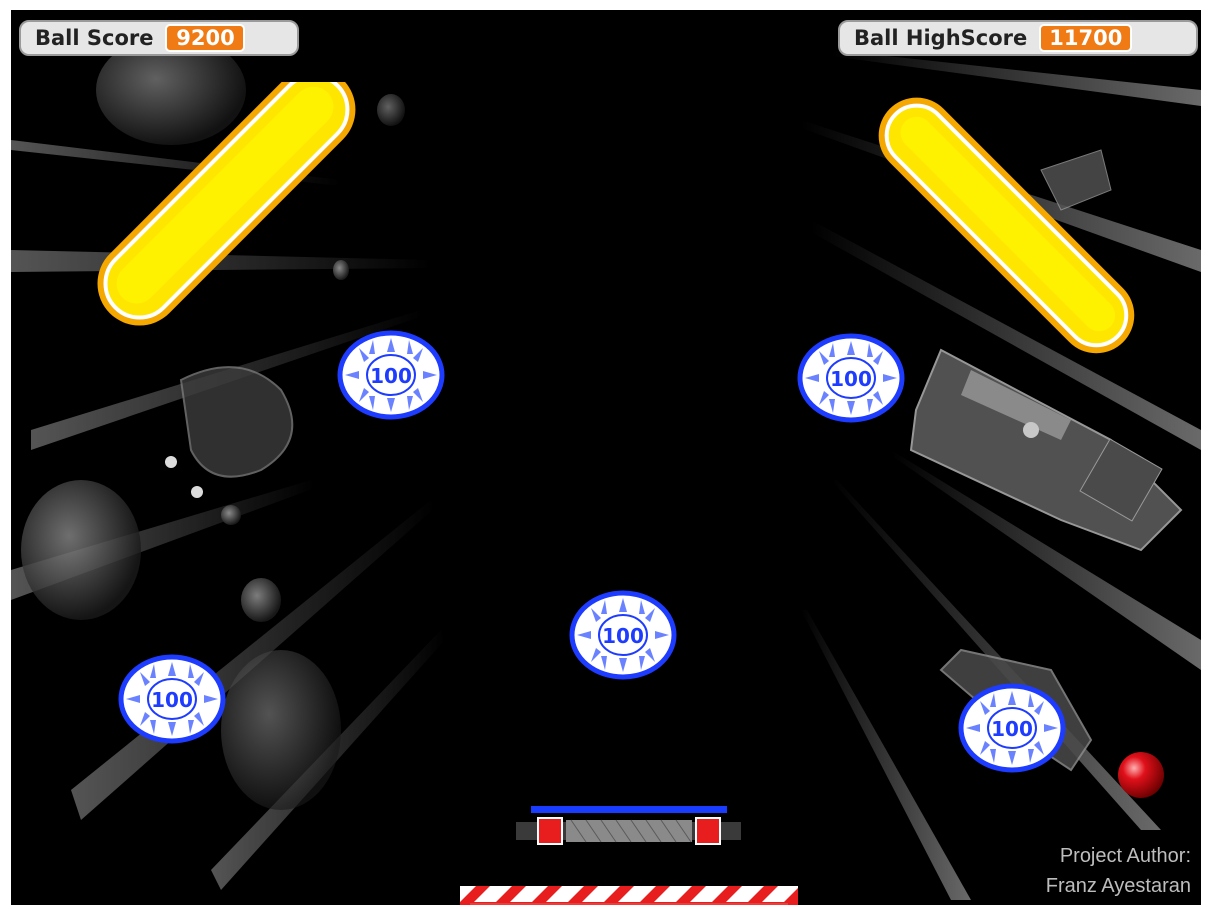  Describe the element at coordinates (159, 38) in the screenshot. I see `score-monitor: Ball Score 9200` at that location.